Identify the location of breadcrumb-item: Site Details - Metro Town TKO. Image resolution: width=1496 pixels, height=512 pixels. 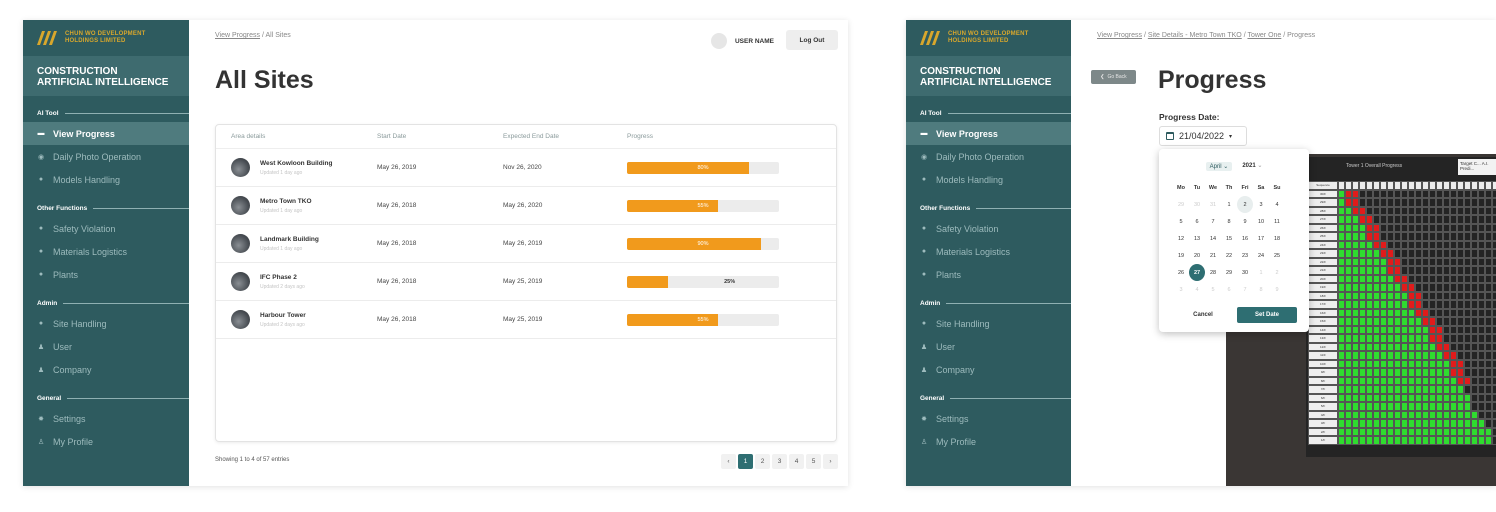
(1195, 35).